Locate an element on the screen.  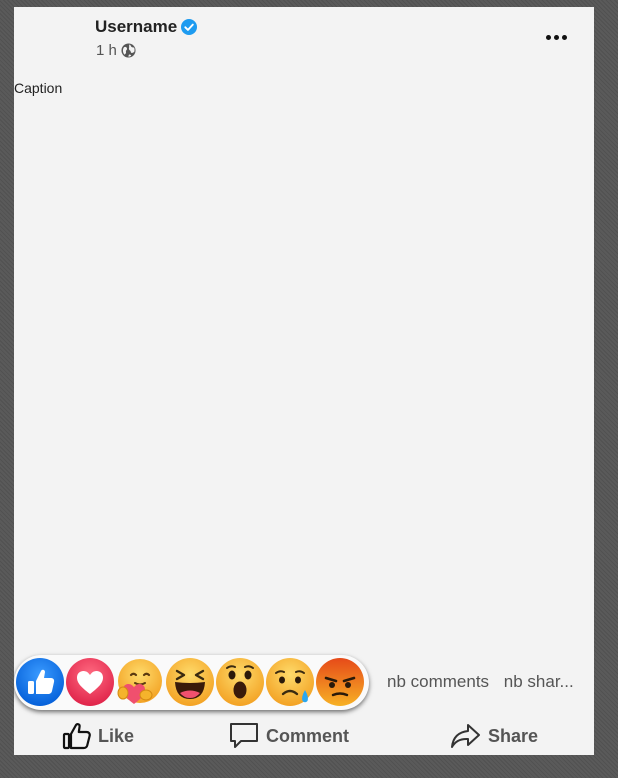
angry-face-icon is located at coordinates (340, 682).